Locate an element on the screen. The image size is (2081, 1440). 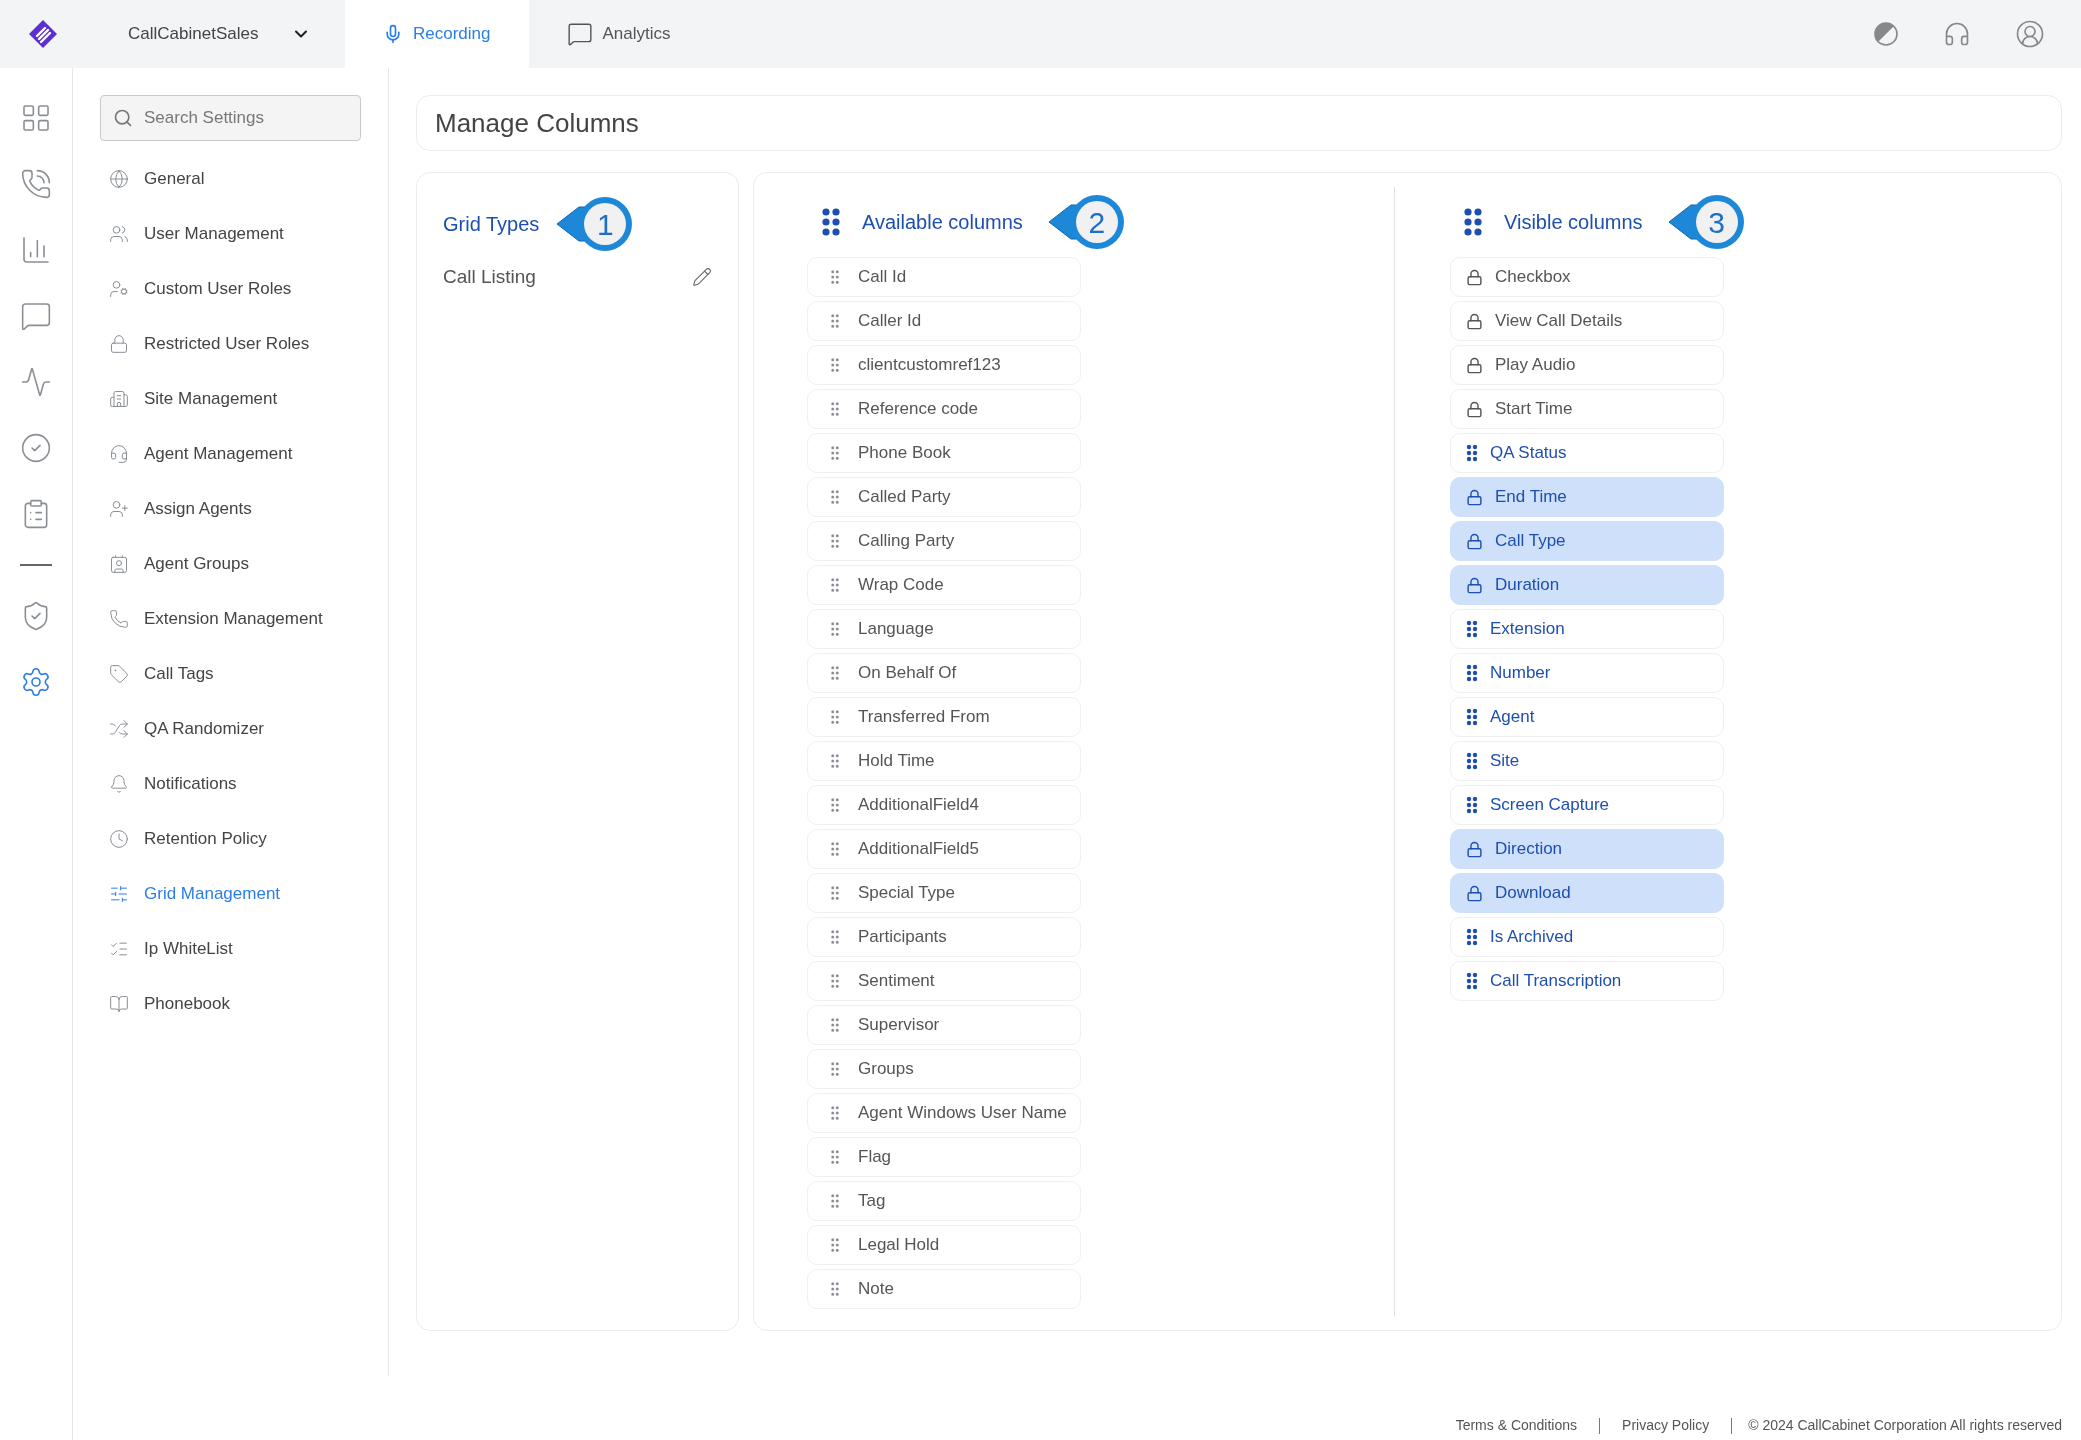
column-item: Number is located at coordinates (1587, 673).